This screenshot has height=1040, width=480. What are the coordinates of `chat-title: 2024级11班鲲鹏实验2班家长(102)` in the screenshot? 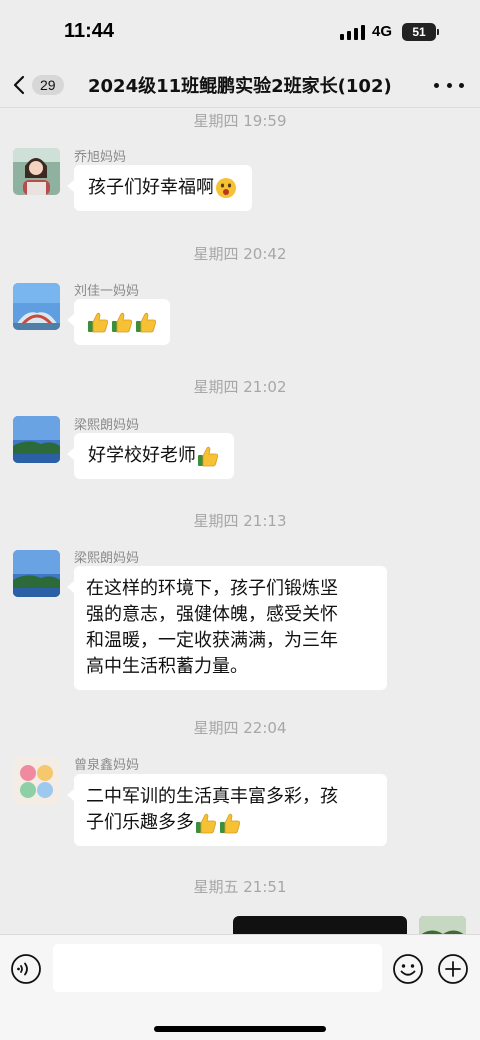 It's located at (240, 86).